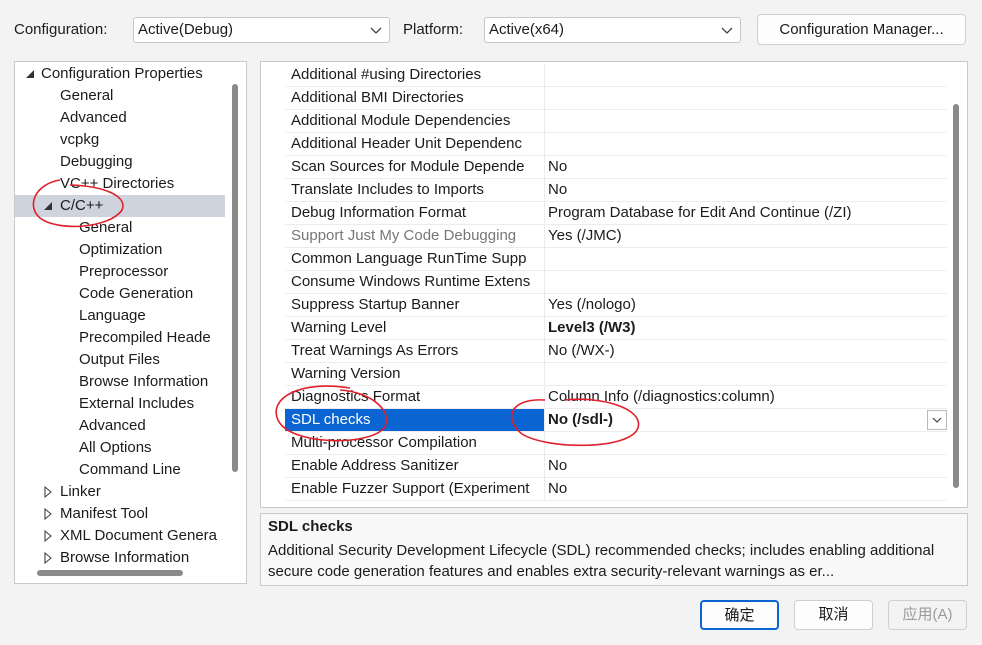  Describe the element at coordinates (120, 492) in the screenshot. I see `tree-item: Linker` at that location.